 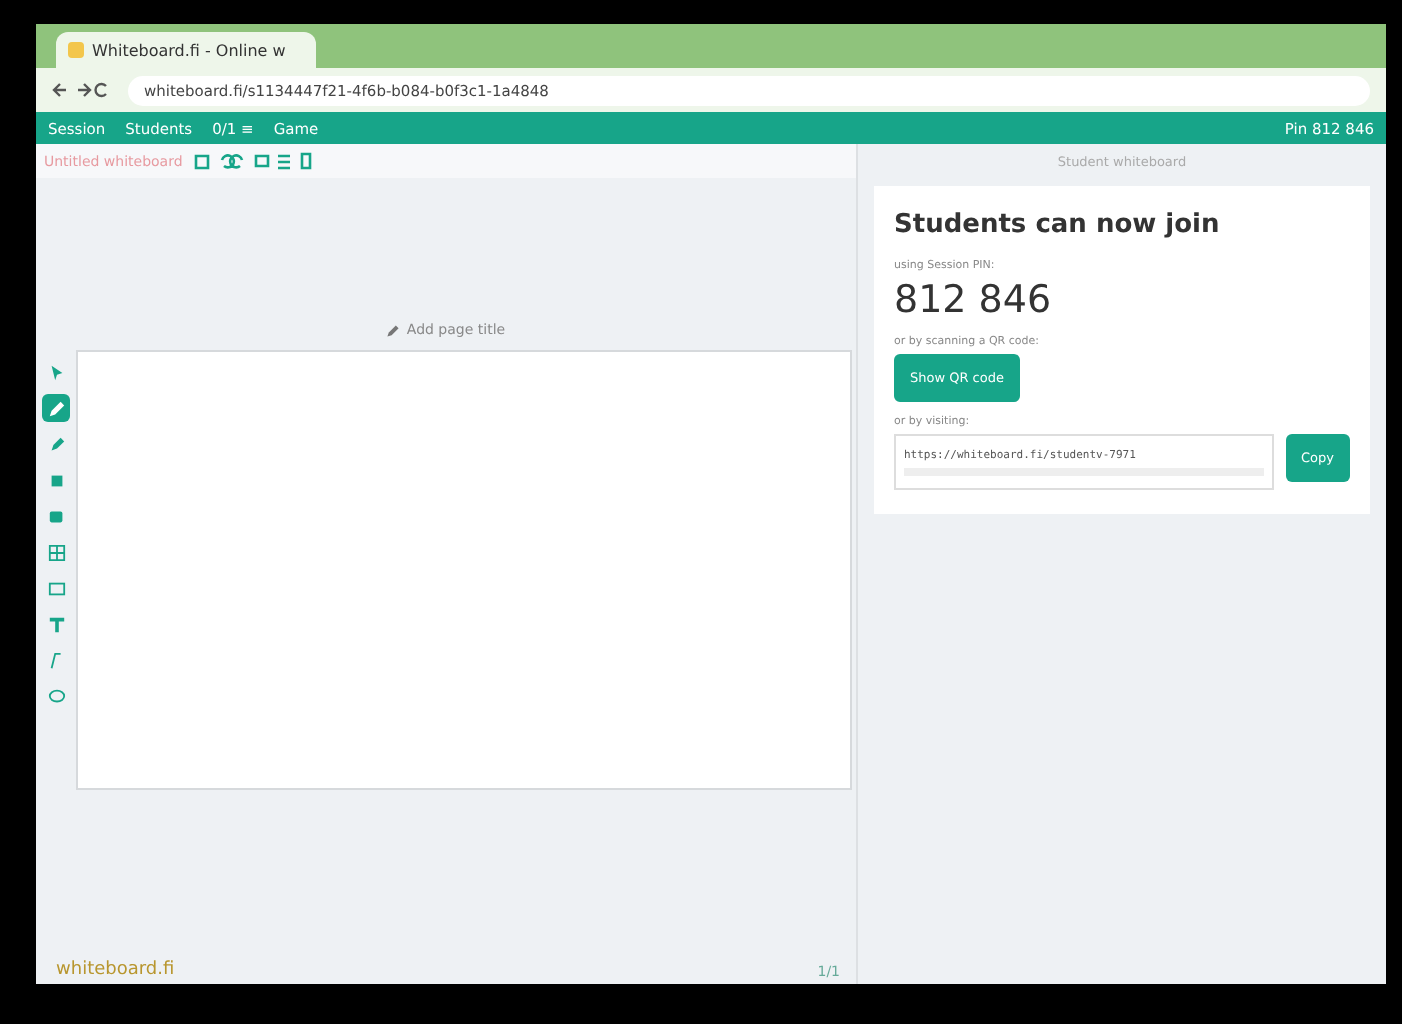 What do you see at coordinates (56, 444) in the screenshot?
I see `marker-icon` at bounding box center [56, 444].